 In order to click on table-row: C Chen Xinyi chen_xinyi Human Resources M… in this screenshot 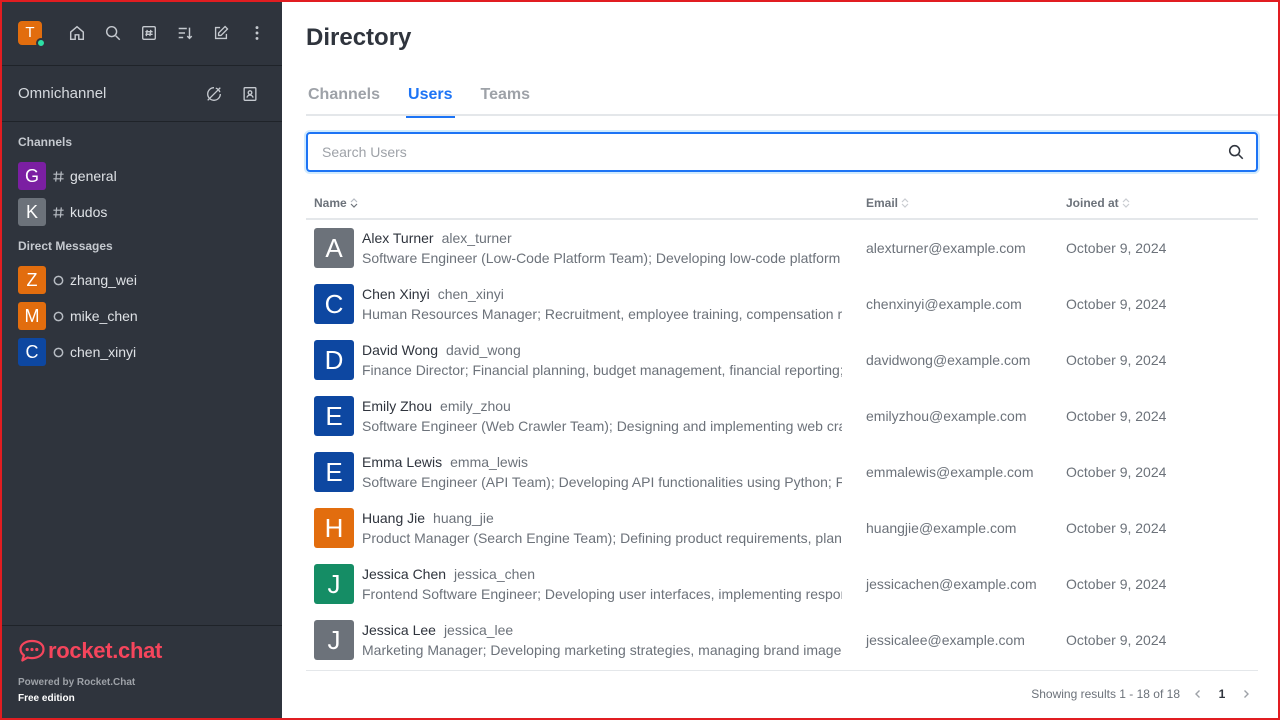, I will do `click(782, 304)`.